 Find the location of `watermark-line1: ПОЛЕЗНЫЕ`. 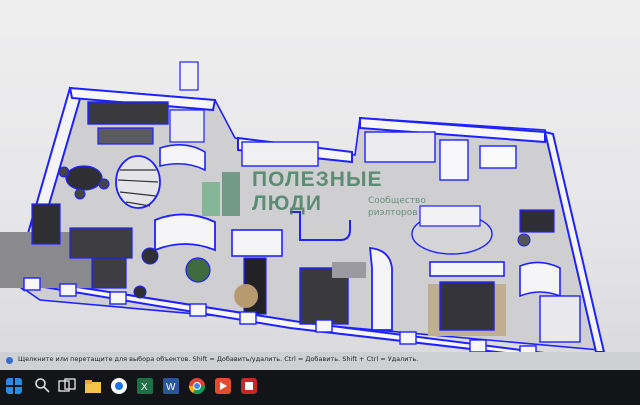

watermark-line1: ПОЛЕЗНЫЕ is located at coordinates (317, 179).